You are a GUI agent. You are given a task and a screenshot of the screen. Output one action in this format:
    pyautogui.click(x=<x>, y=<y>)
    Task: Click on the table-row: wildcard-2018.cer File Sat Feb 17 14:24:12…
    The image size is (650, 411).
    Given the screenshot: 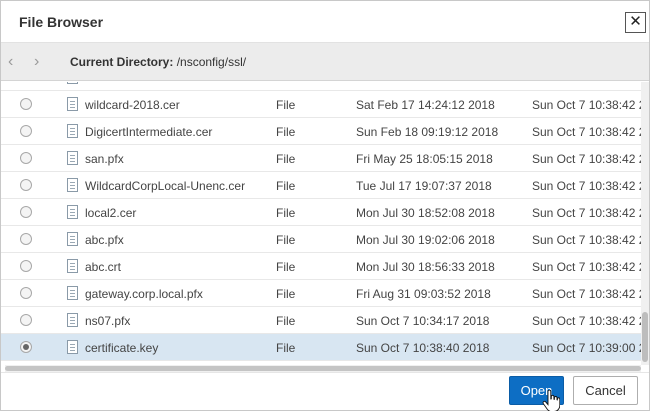 What is the action you would take?
    pyautogui.click(x=323, y=104)
    